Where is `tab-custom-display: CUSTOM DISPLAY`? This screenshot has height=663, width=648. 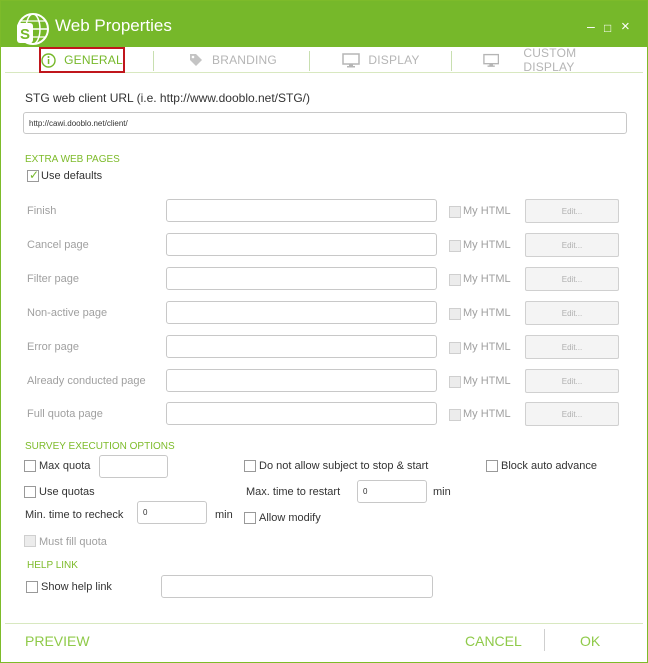
tab-custom-display: CUSTOM DISPLAY is located at coordinates (552, 60).